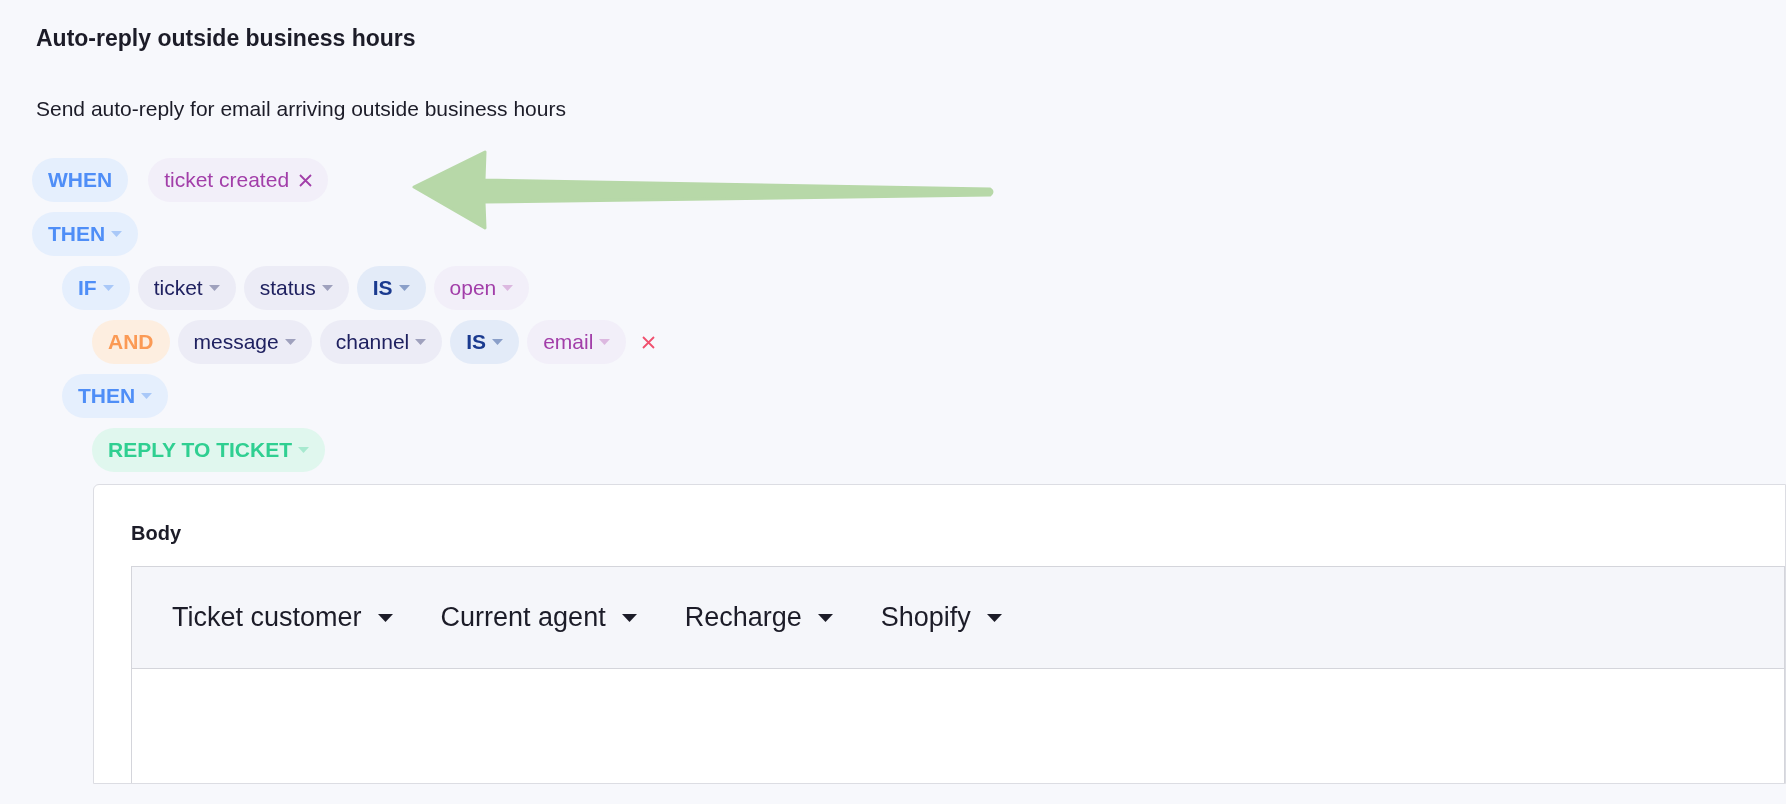 The image size is (1786, 804). Describe the element at coordinates (381, 342) in the screenshot. I see `field-dropdown: channel` at that location.